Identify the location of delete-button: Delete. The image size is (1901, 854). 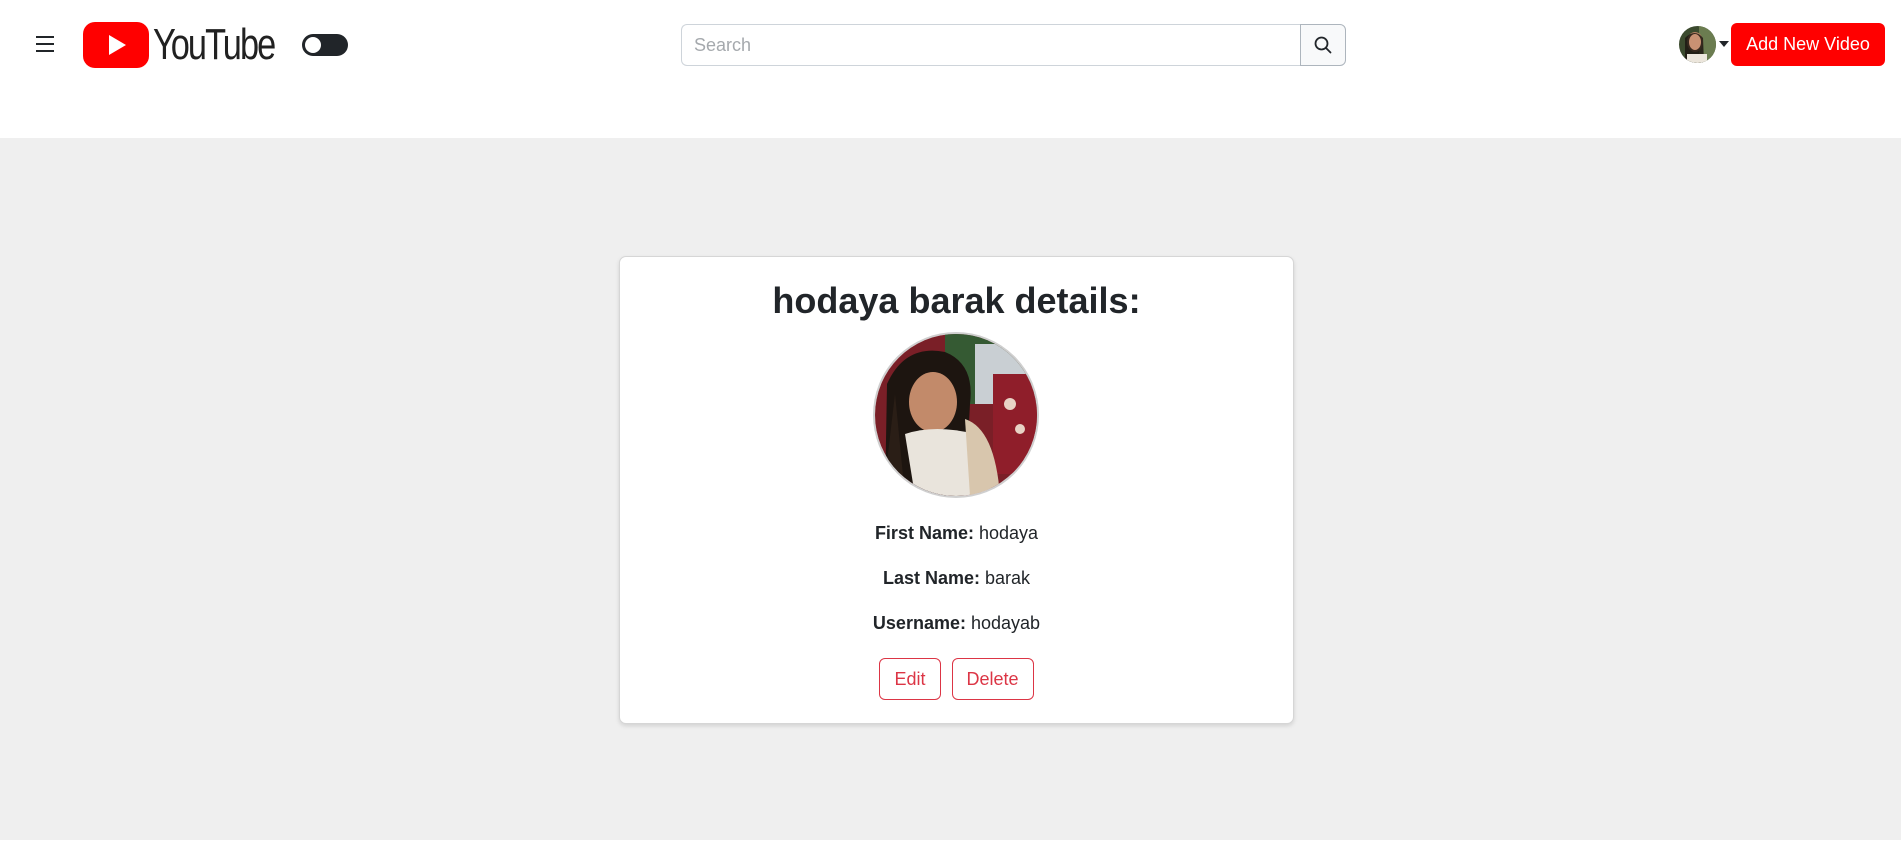
(992, 679).